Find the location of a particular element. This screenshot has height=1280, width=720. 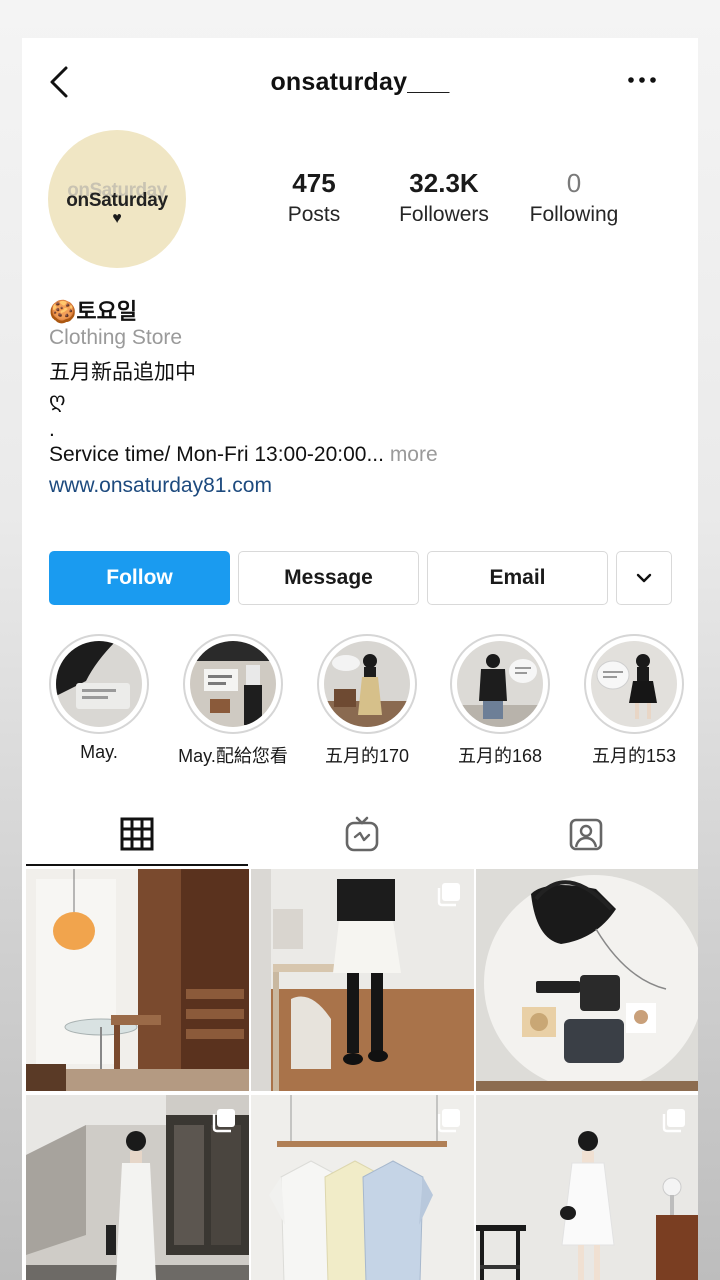

top-bar: onsaturday___ is located at coordinates (360, 84).